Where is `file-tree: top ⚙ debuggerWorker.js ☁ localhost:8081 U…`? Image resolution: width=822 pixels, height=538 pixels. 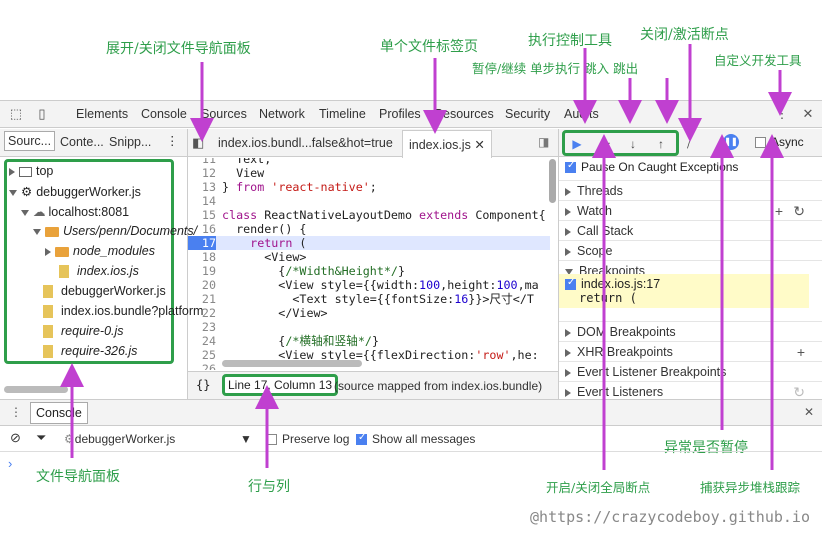 file-tree: top ⚙ debuggerWorker.js ☁ localhost:8081 U… is located at coordinates (103, 261).